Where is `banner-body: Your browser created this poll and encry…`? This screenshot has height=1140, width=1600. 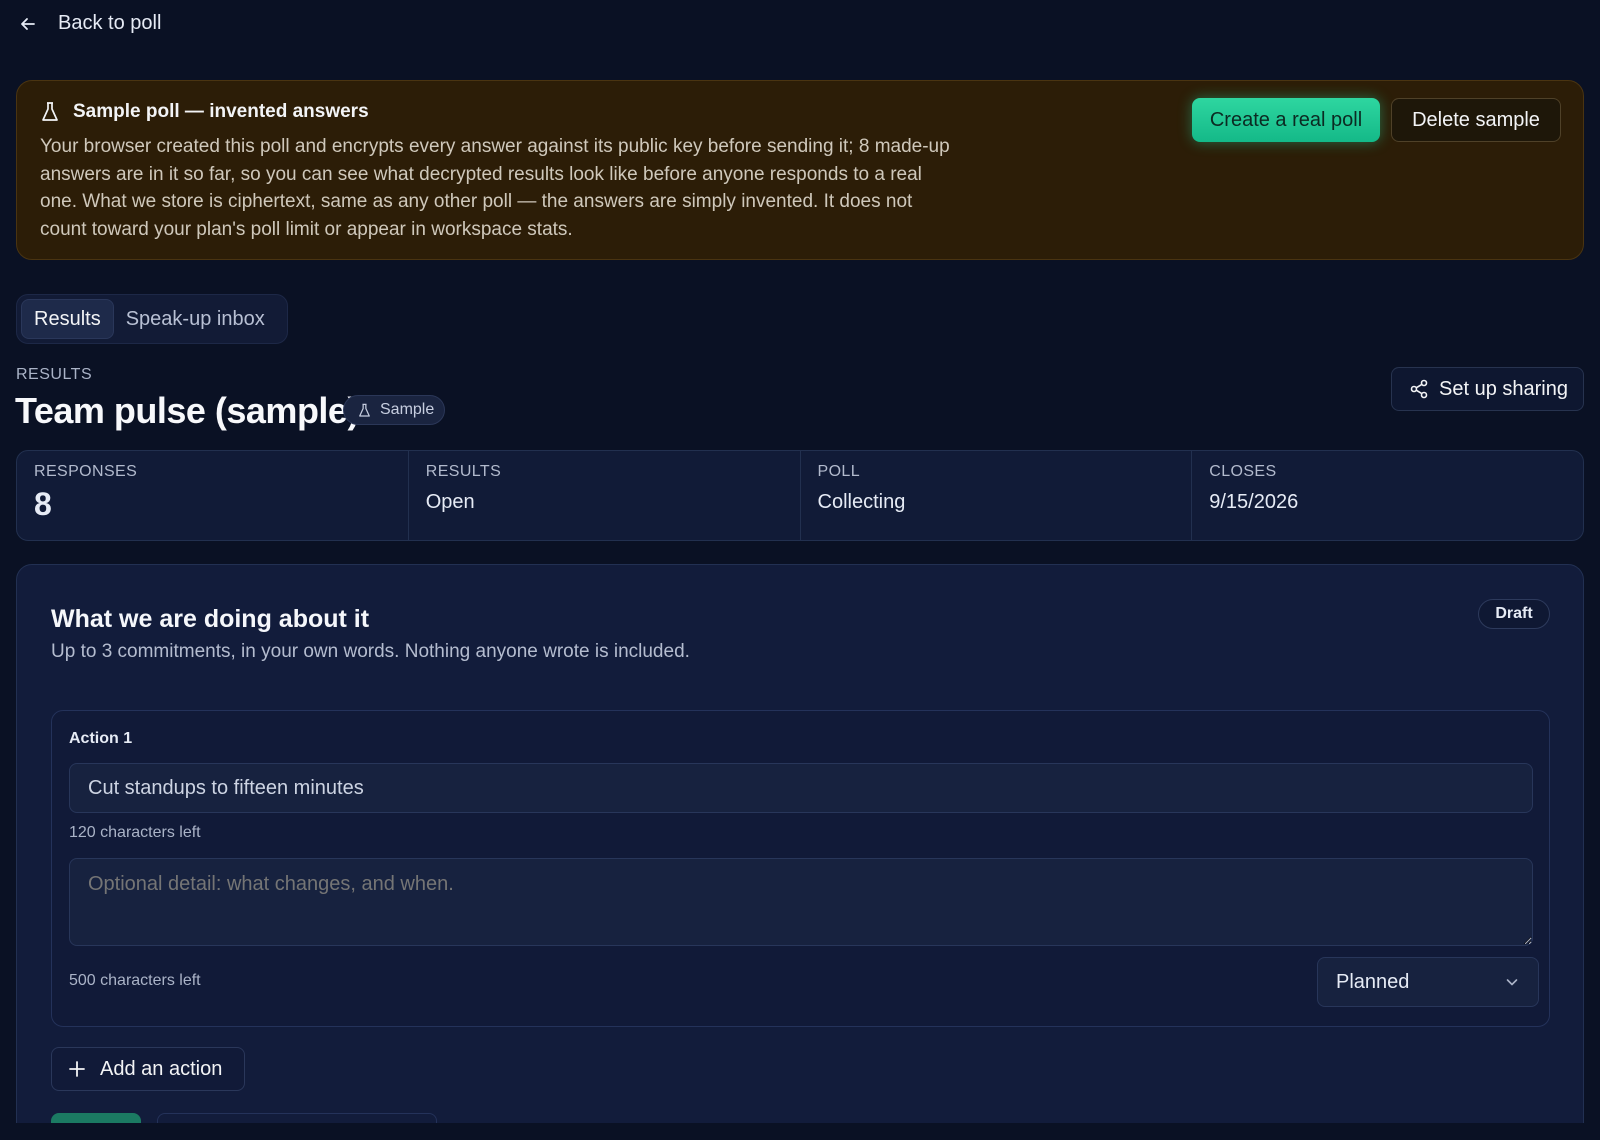 banner-body: Your browser created this poll and encry… is located at coordinates (495, 188).